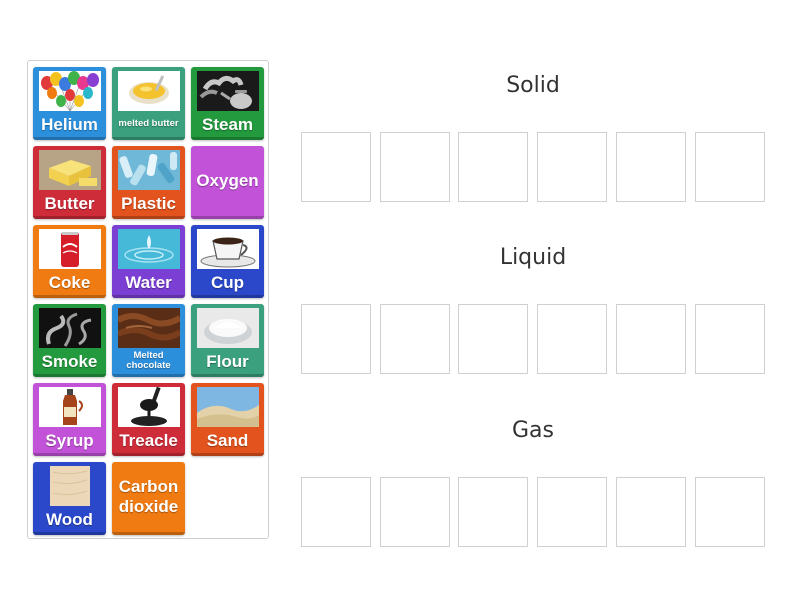 This screenshot has width=800, height=600. Describe the element at coordinates (148, 282) in the screenshot. I see `tile-label: Water` at that location.